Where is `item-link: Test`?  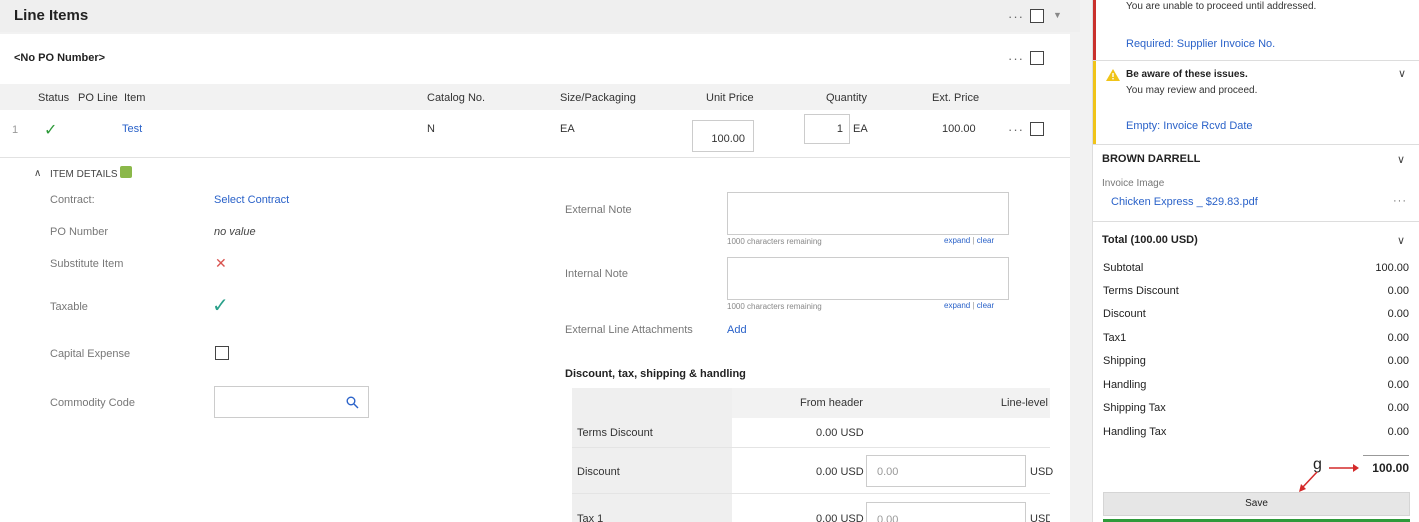
item-link: Test is located at coordinates (132, 129).